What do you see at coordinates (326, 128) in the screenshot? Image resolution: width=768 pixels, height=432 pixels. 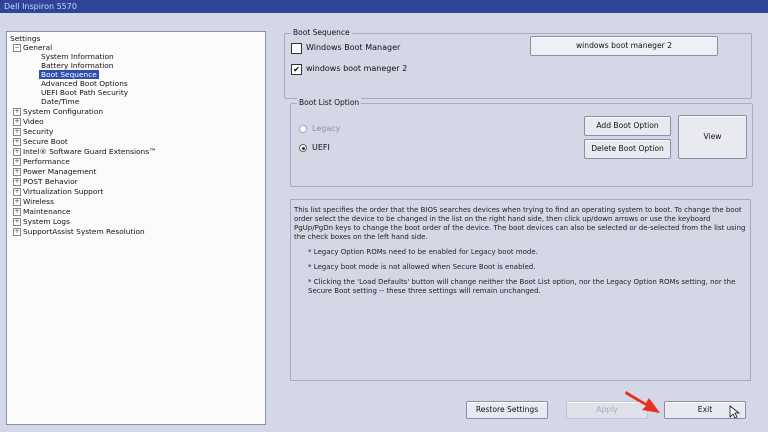 I see `legacy-label: Legacy` at bounding box center [326, 128].